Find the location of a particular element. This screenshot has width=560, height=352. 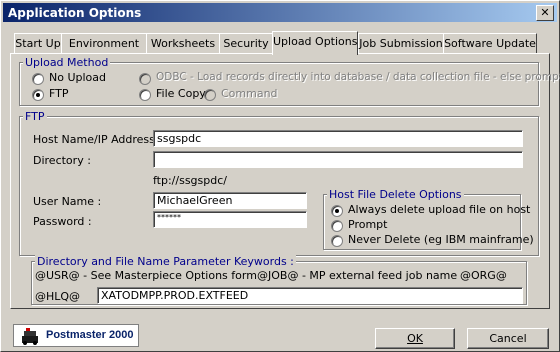

close-button: ✕ is located at coordinates (545, 13).